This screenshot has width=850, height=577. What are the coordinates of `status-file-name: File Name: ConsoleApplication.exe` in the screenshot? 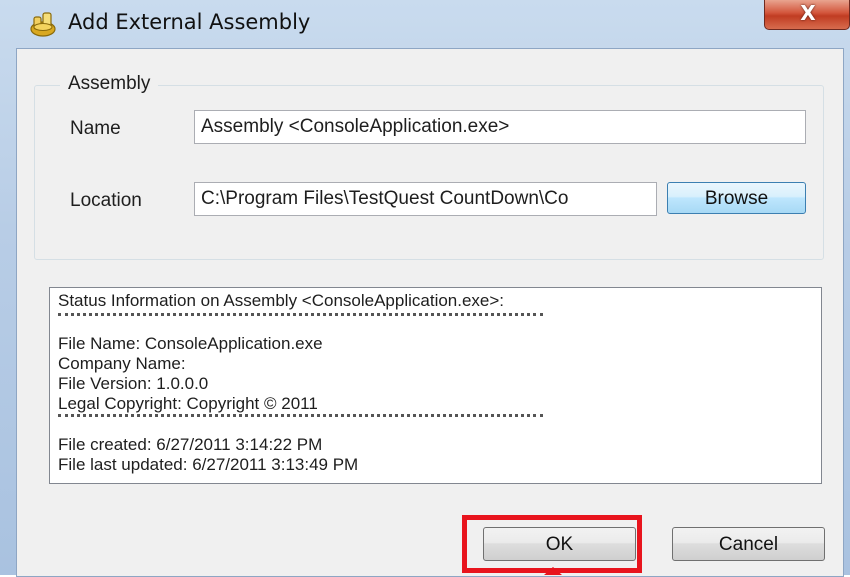 It's located at (190, 343).